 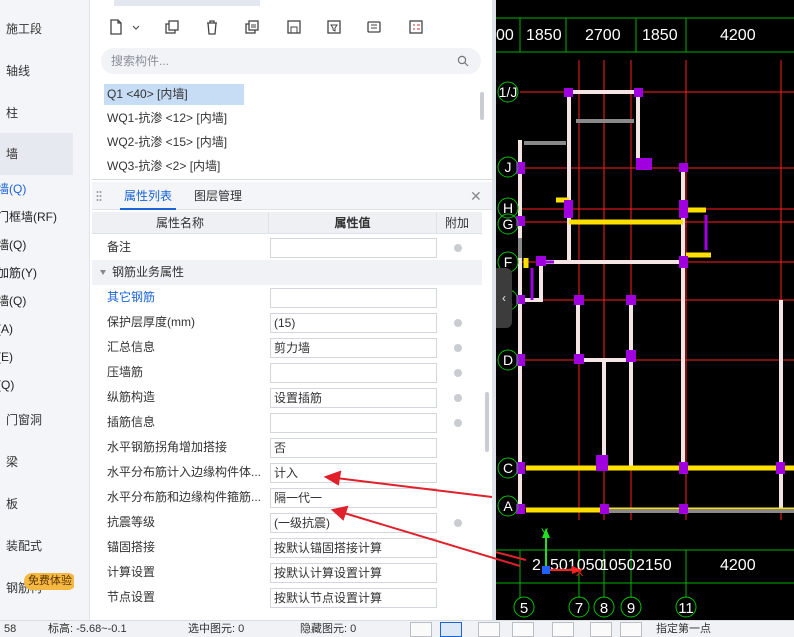 I want to click on cross-select-button, so click(x=489, y=629).